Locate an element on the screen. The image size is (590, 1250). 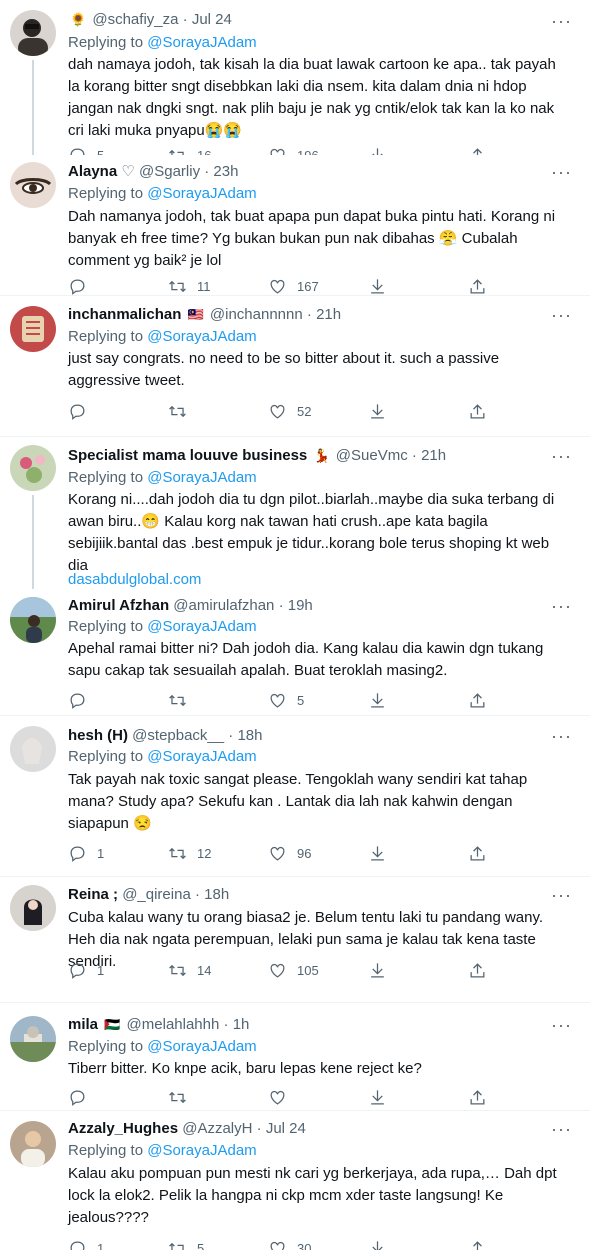
user-name: Azzaly_Hughes is located at coordinates (123, 1128).